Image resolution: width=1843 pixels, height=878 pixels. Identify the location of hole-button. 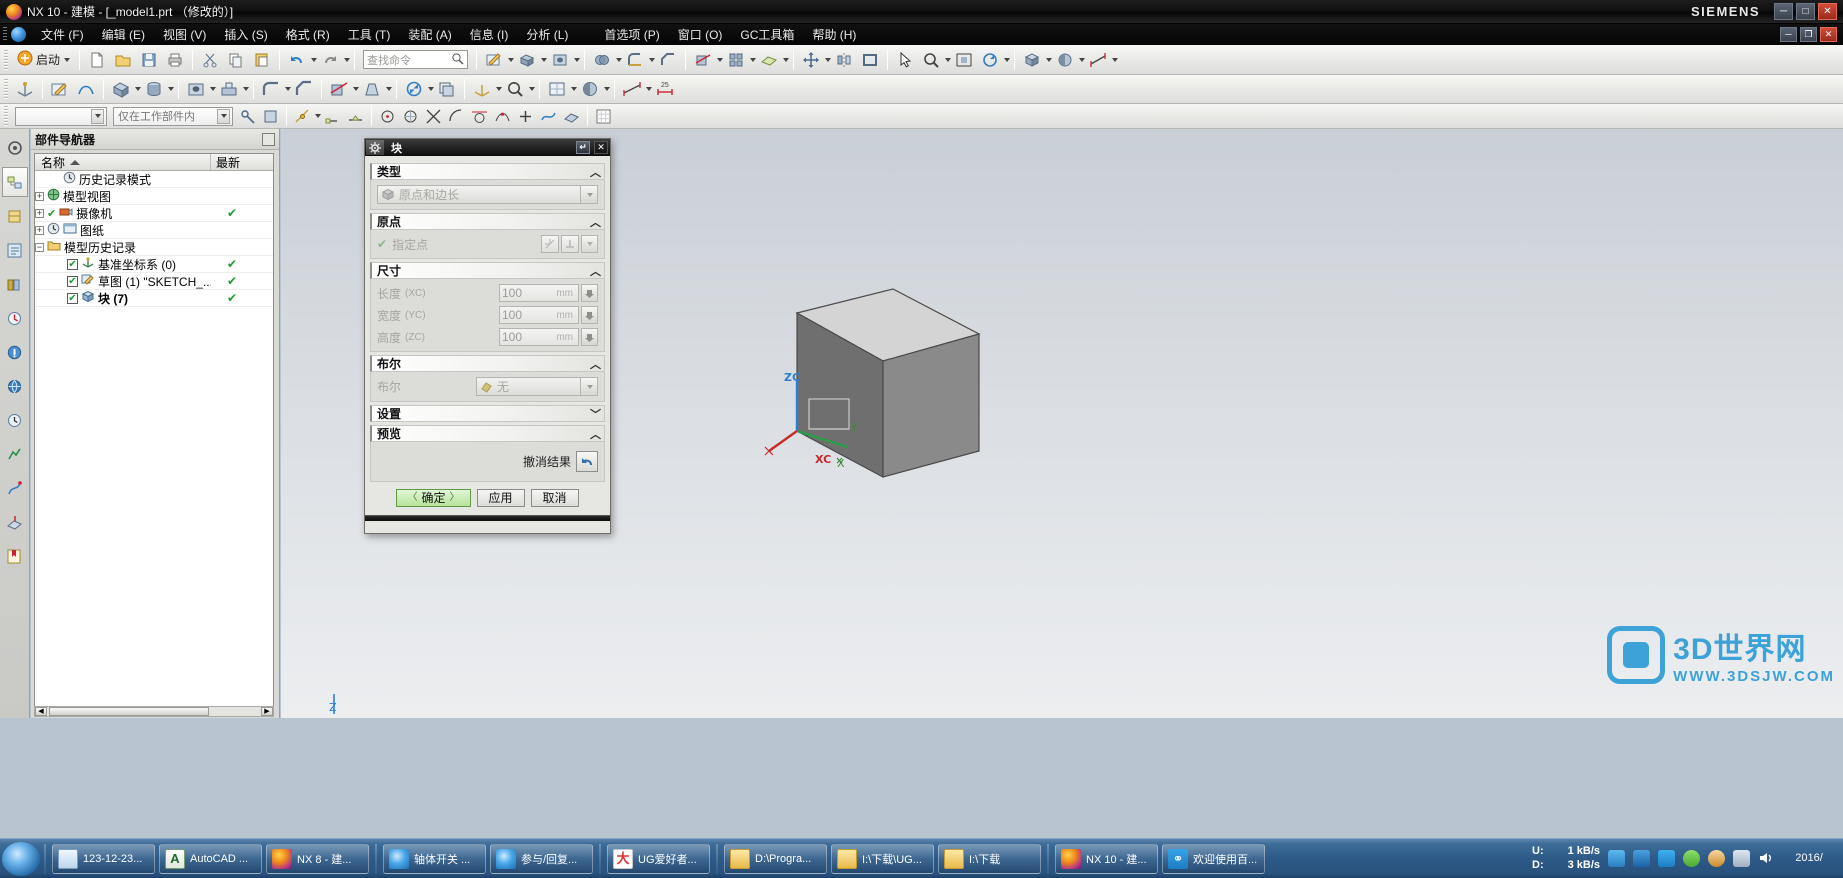
(560, 59).